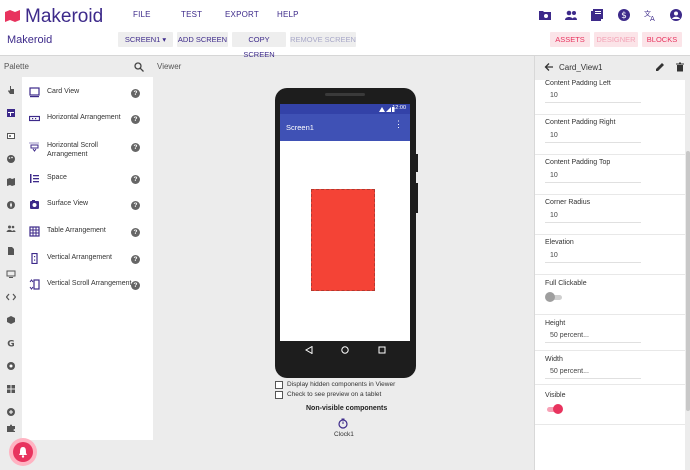 Image resolution: width=690 pixels, height=470 pixels. I want to click on account-icon, so click(676, 15).